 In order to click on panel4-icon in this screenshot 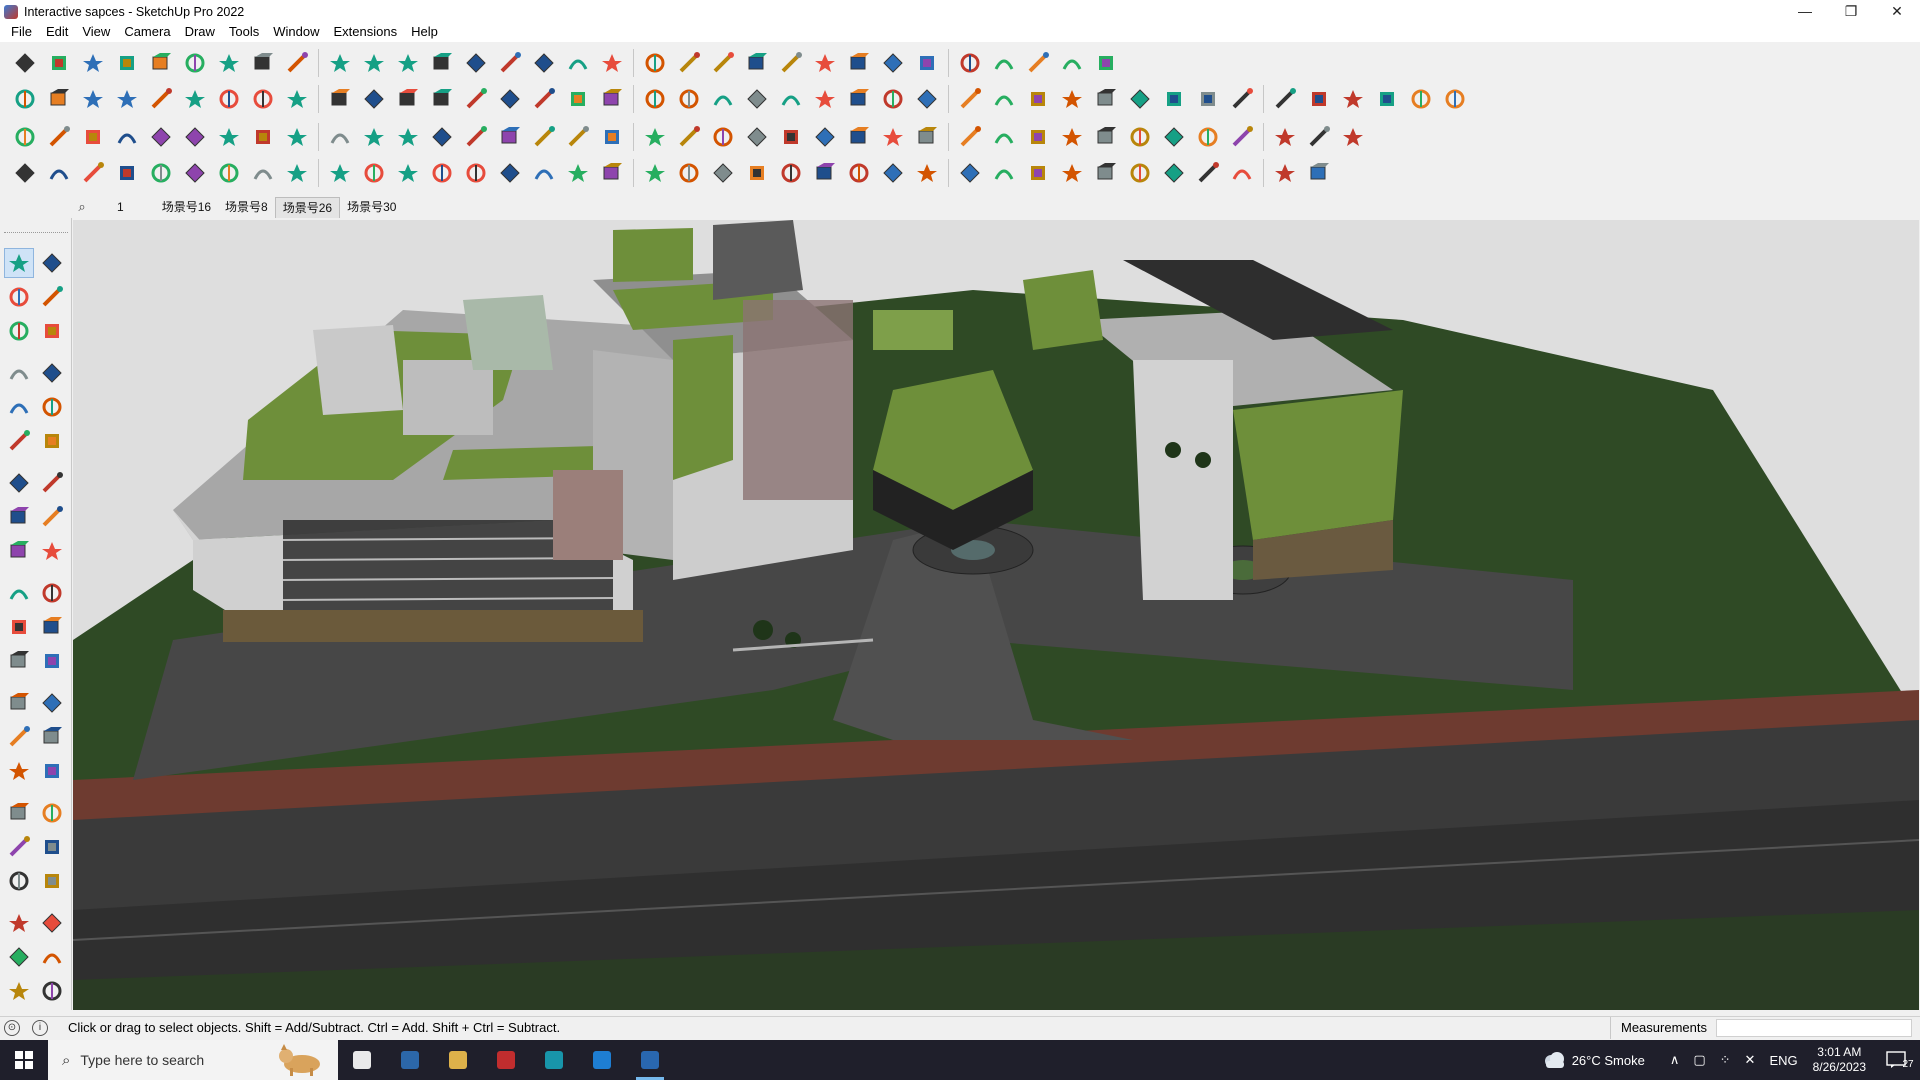, I will do `click(1072, 173)`.